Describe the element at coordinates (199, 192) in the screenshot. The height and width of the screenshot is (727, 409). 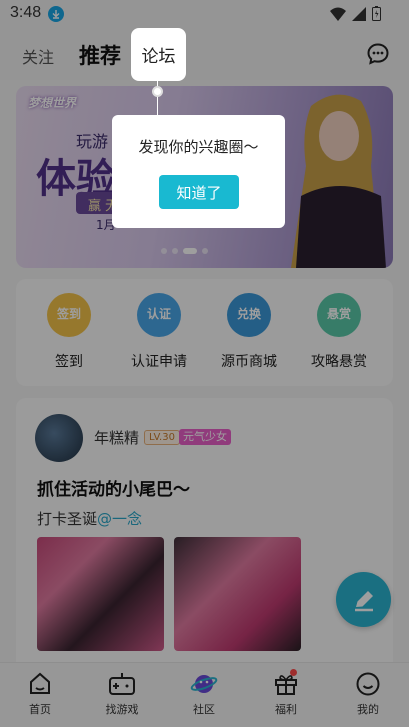
I see `got-it-button: 知道了` at that location.